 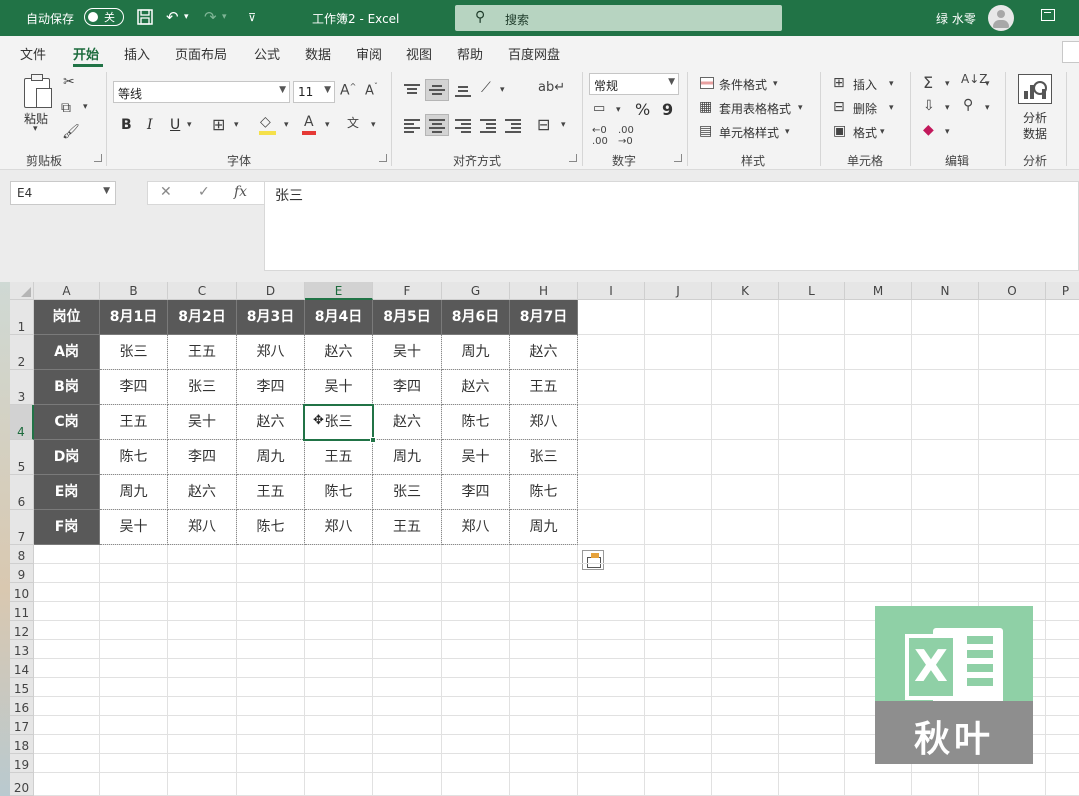 What do you see at coordinates (22, 573) in the screenshot?
I see `row-header-9: 9` at bounding box center [22, 573].